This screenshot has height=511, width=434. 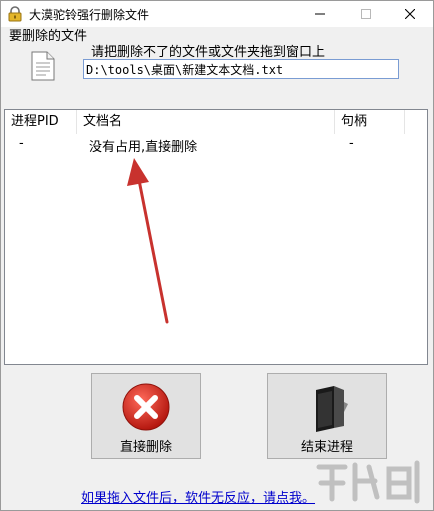 I want to click on title-bar: 大漠驼铃强行删除文件, so click(x=217, y=14).